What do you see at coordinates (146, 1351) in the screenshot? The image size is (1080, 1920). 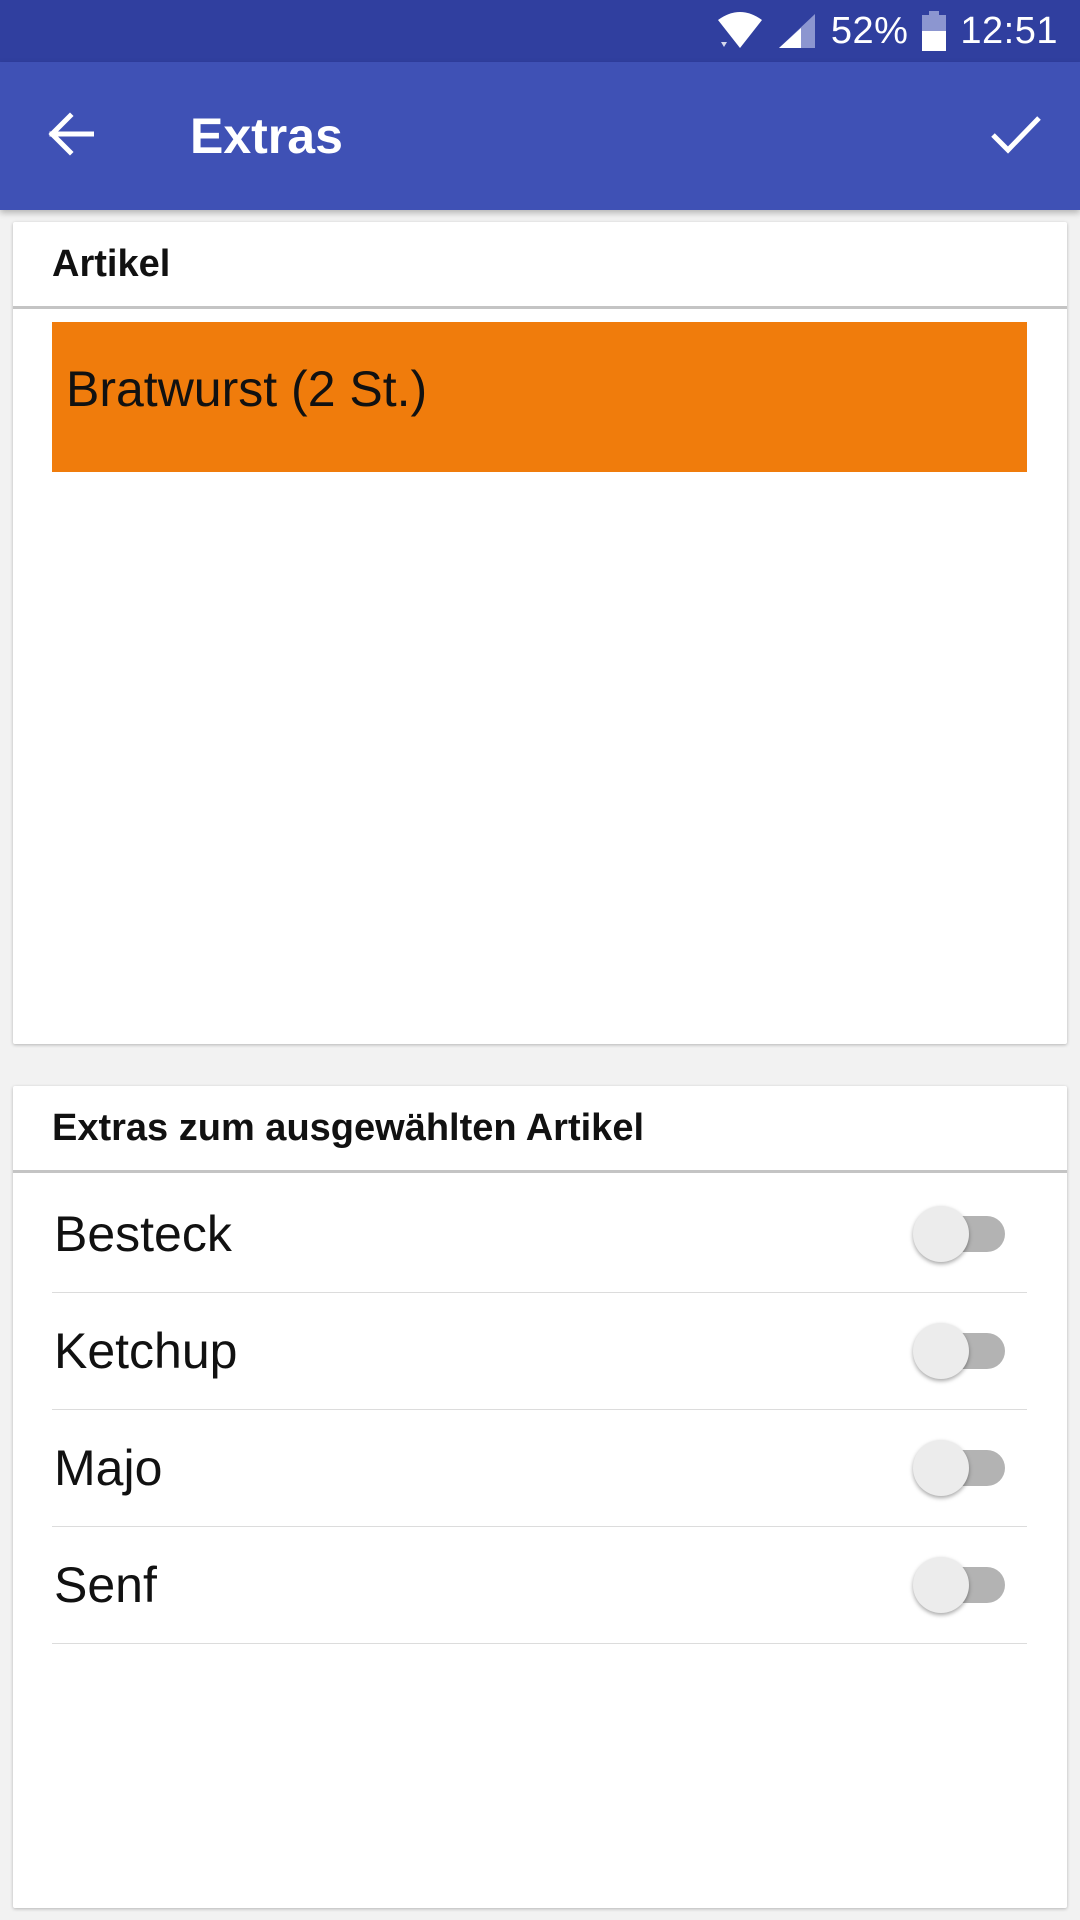 I see `extra-label: Ketchup` at bounding box center [146, 1351].